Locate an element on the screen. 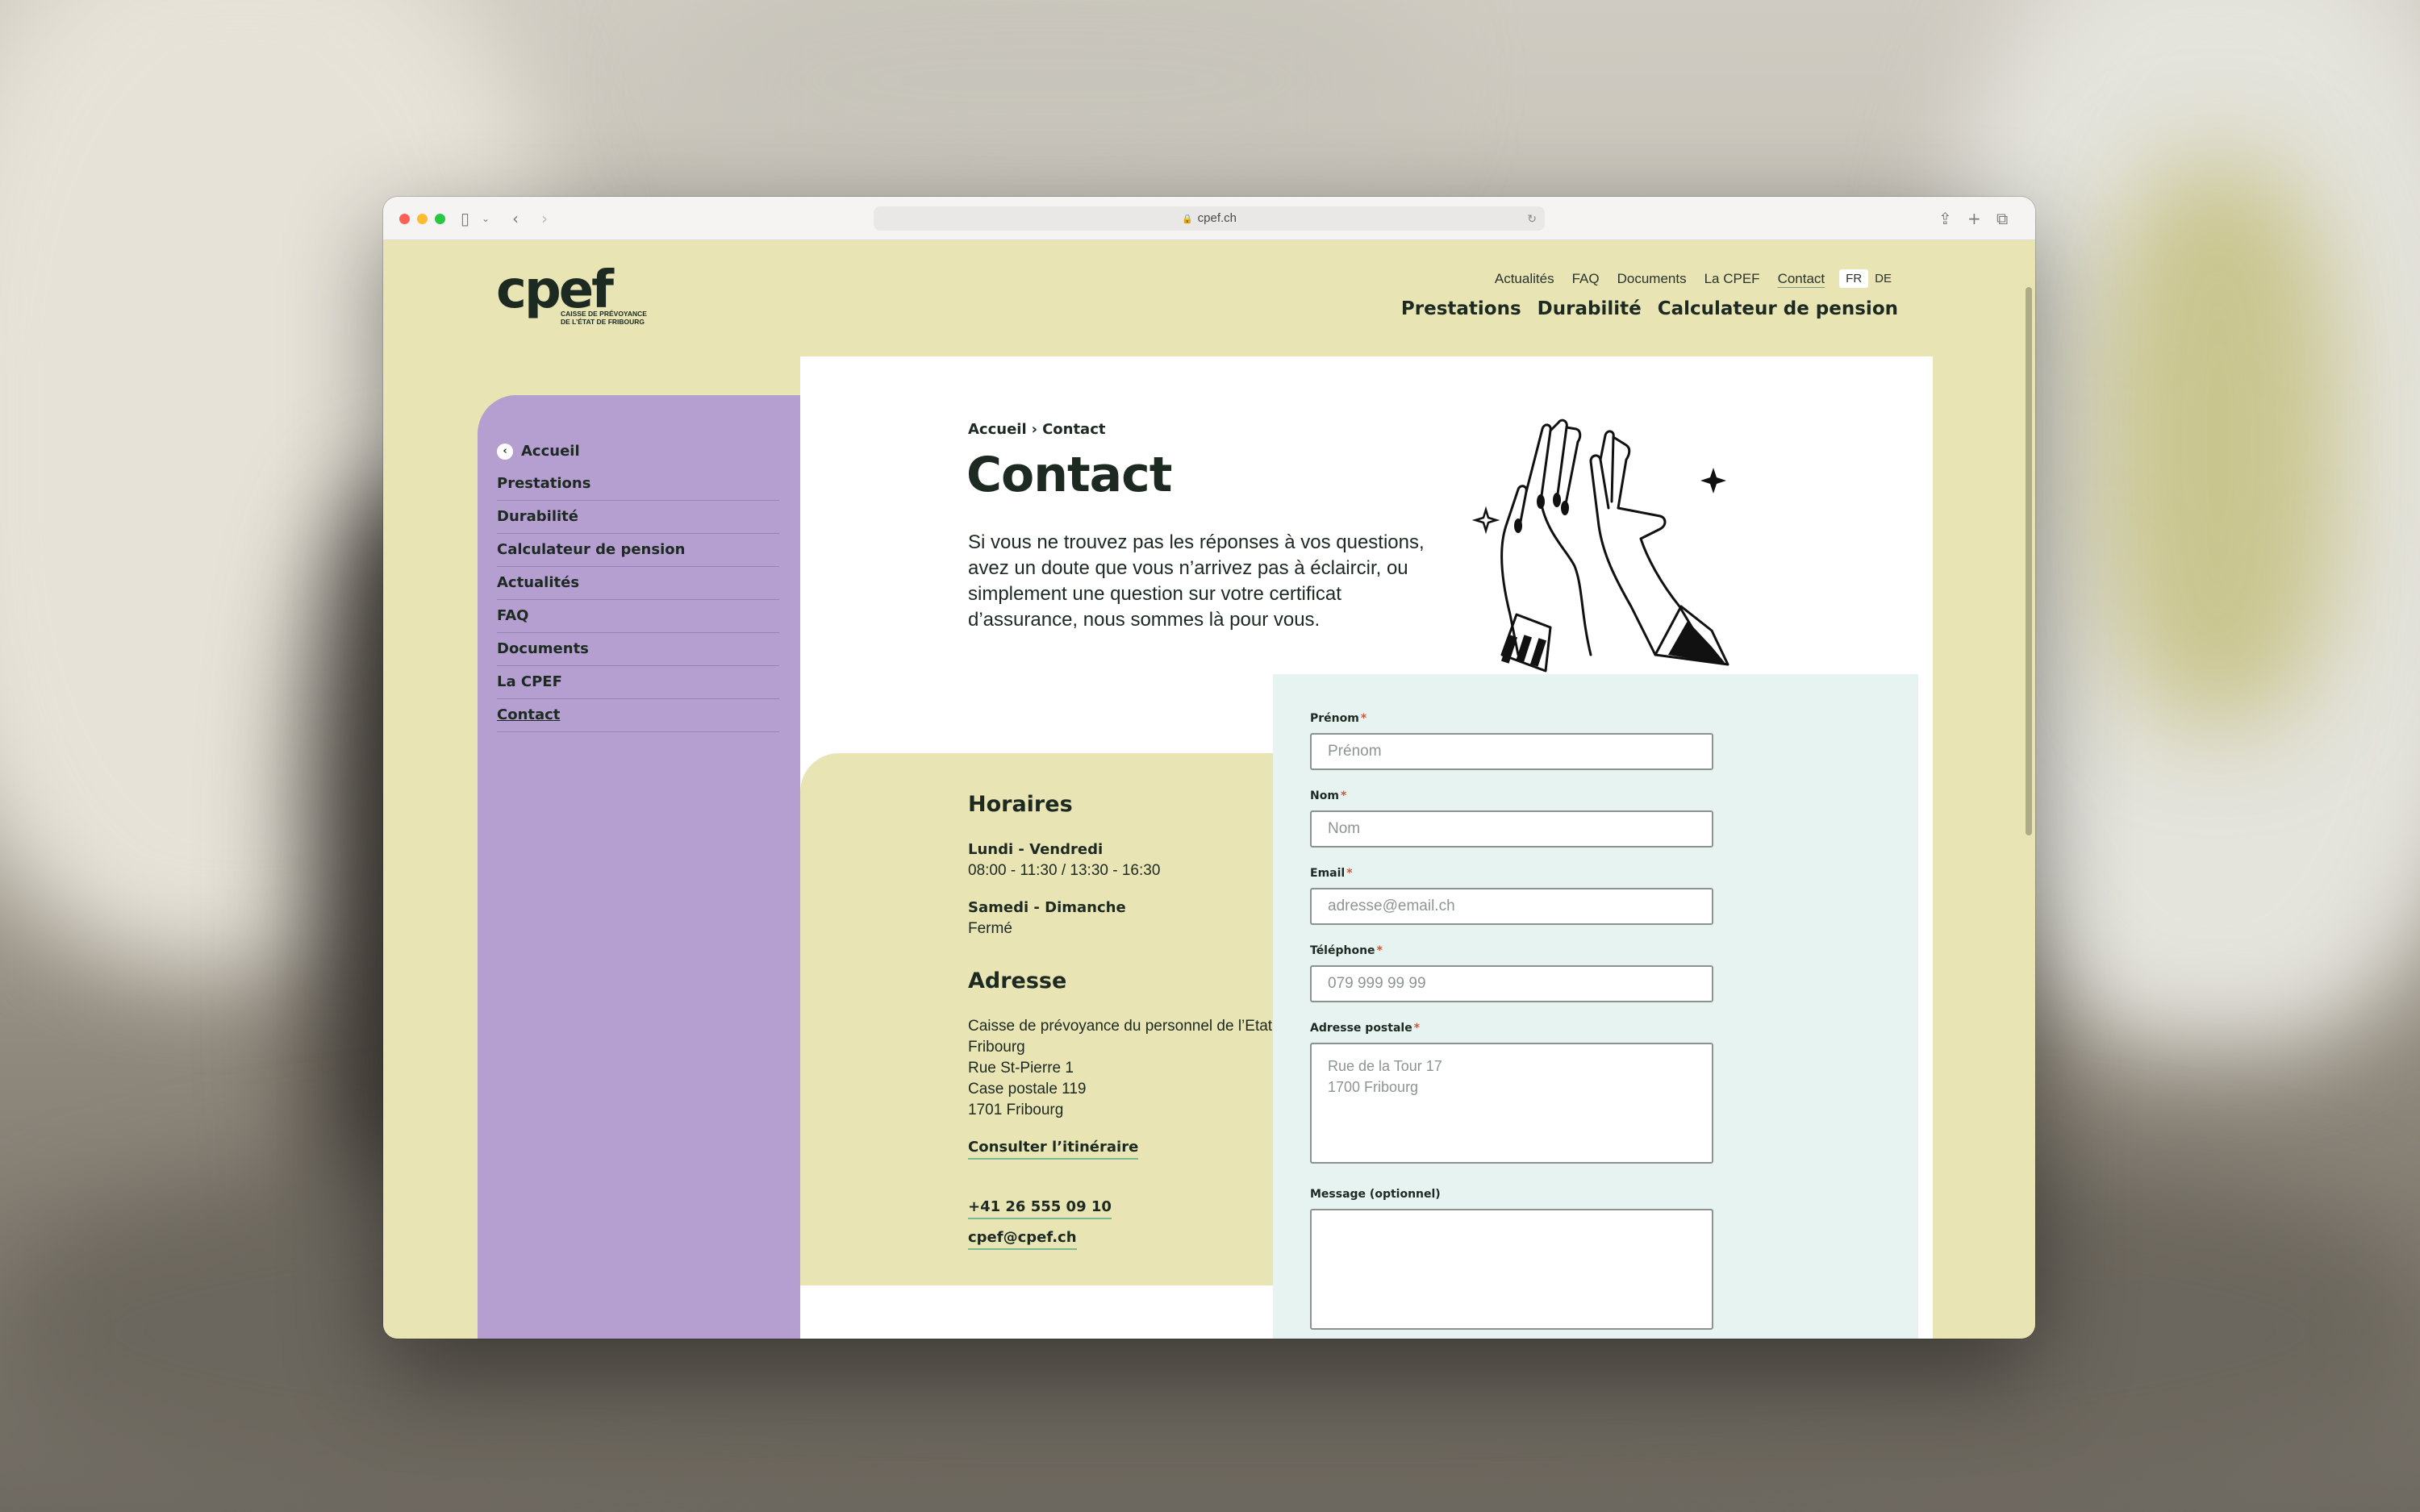  minimize-window-button is located at coordinates (423, 219).